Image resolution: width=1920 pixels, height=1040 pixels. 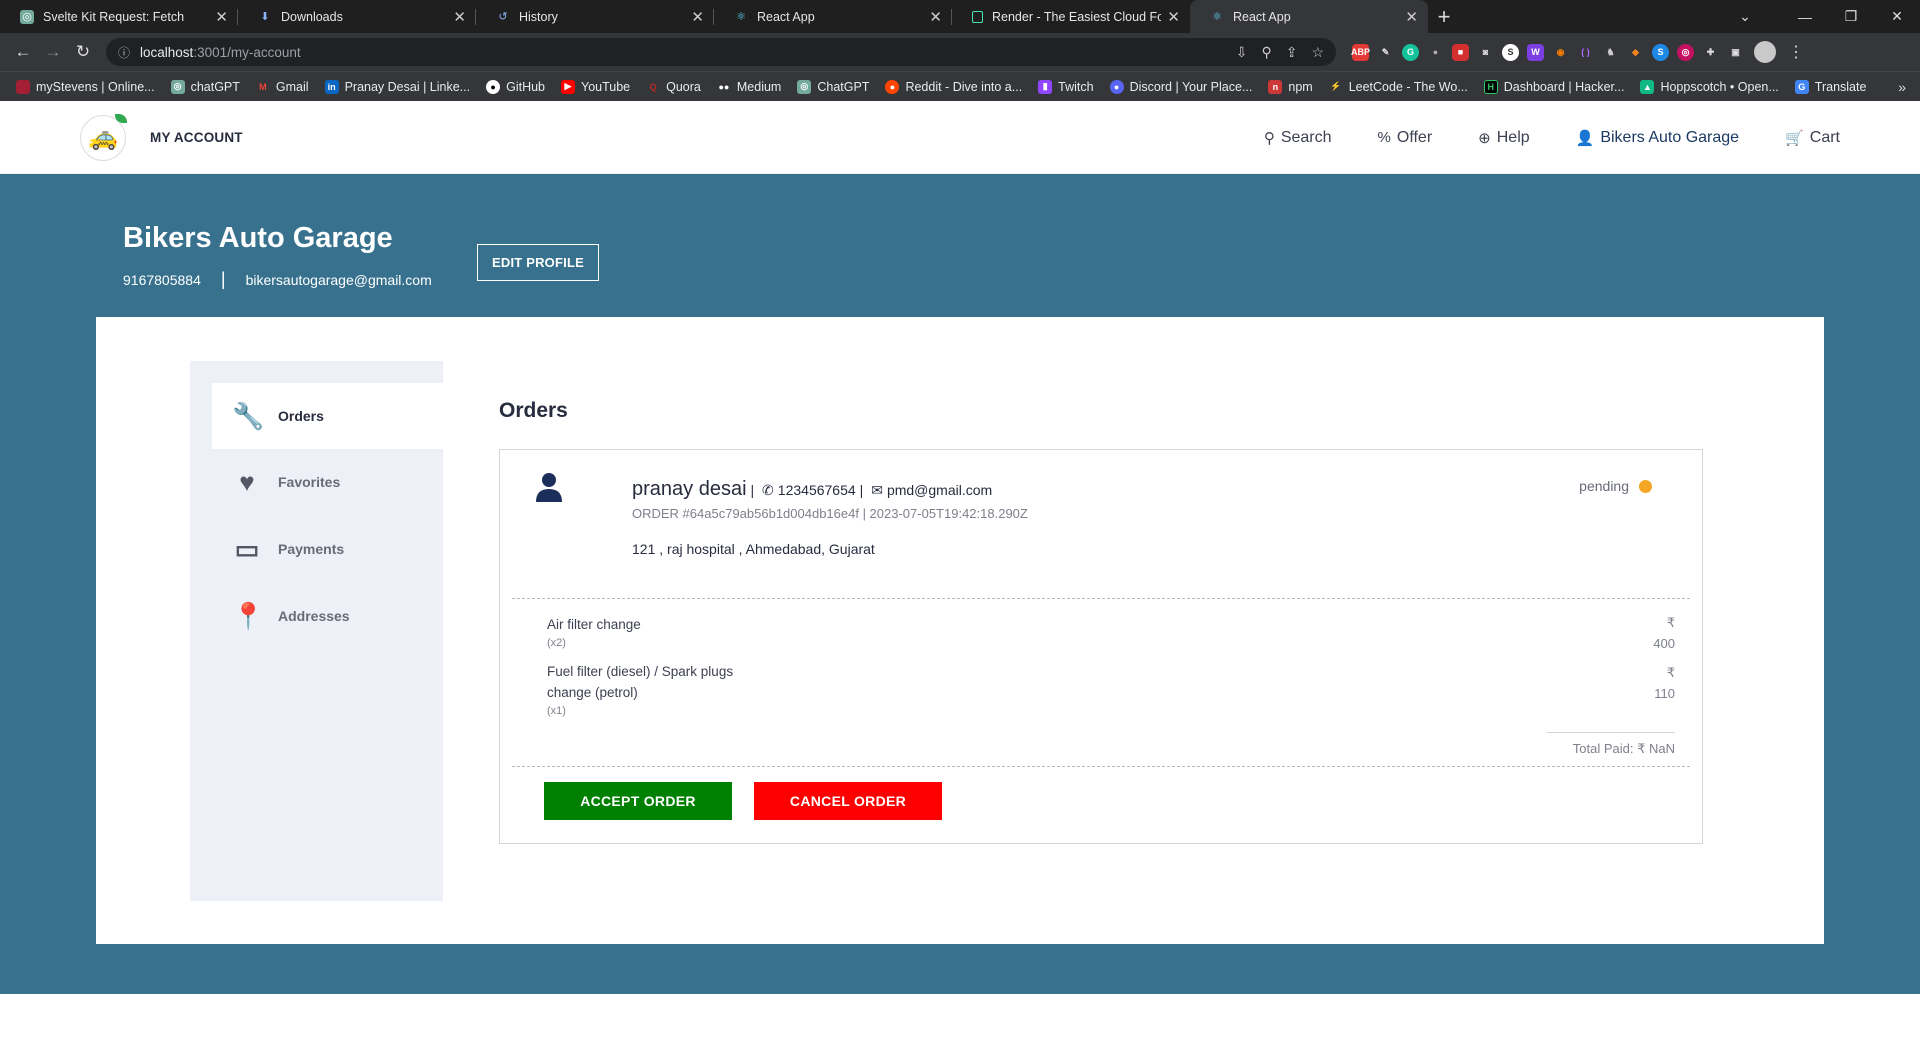 I want to click on grammarly-icon: G, so click(x=1410, y=52).